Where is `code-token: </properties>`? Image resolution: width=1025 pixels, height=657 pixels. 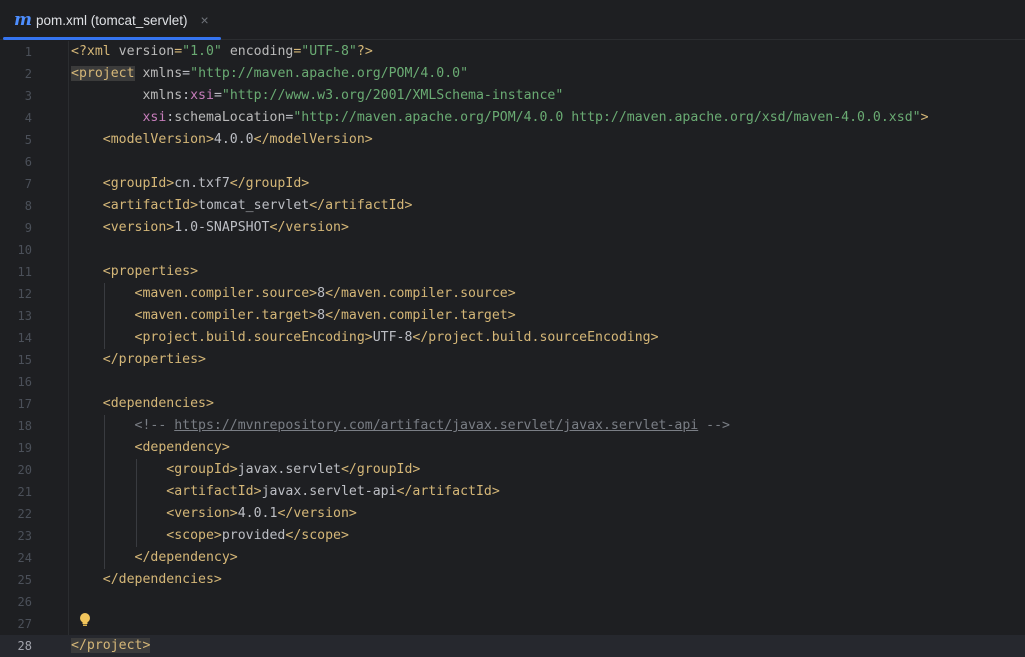
code-token: </properties> is located at coordinates (138, 359).